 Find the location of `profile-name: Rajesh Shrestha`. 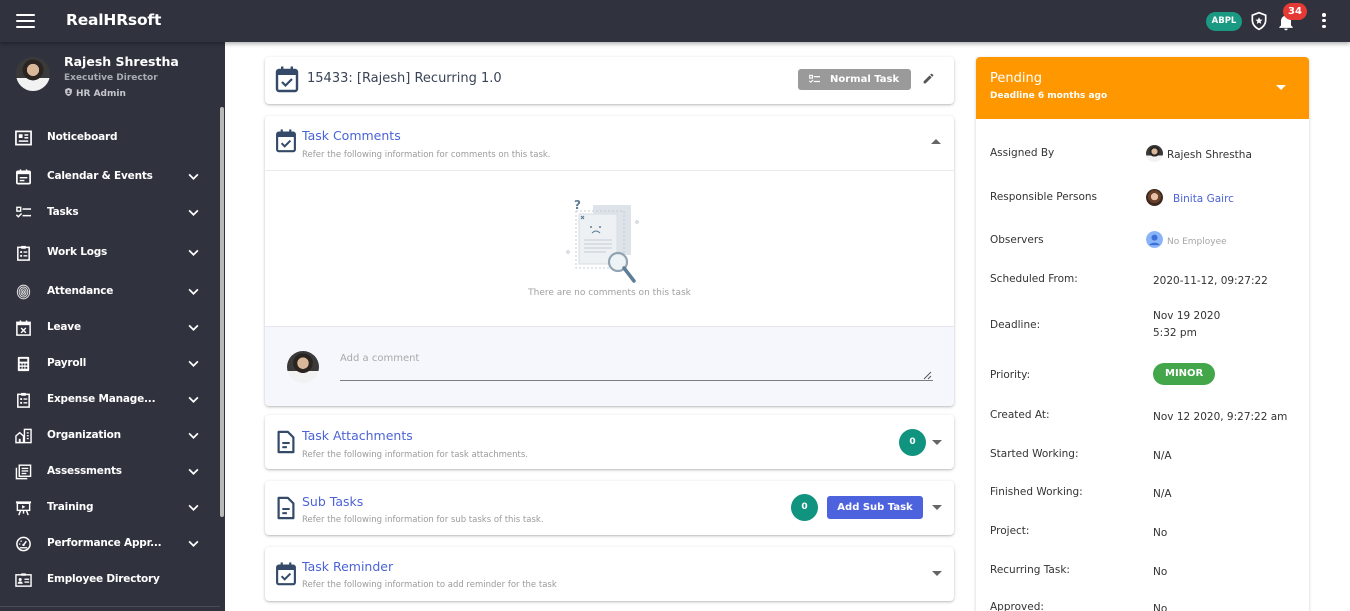

profile-name: Rajesh Shrestha is located at coordinates (121, 61).